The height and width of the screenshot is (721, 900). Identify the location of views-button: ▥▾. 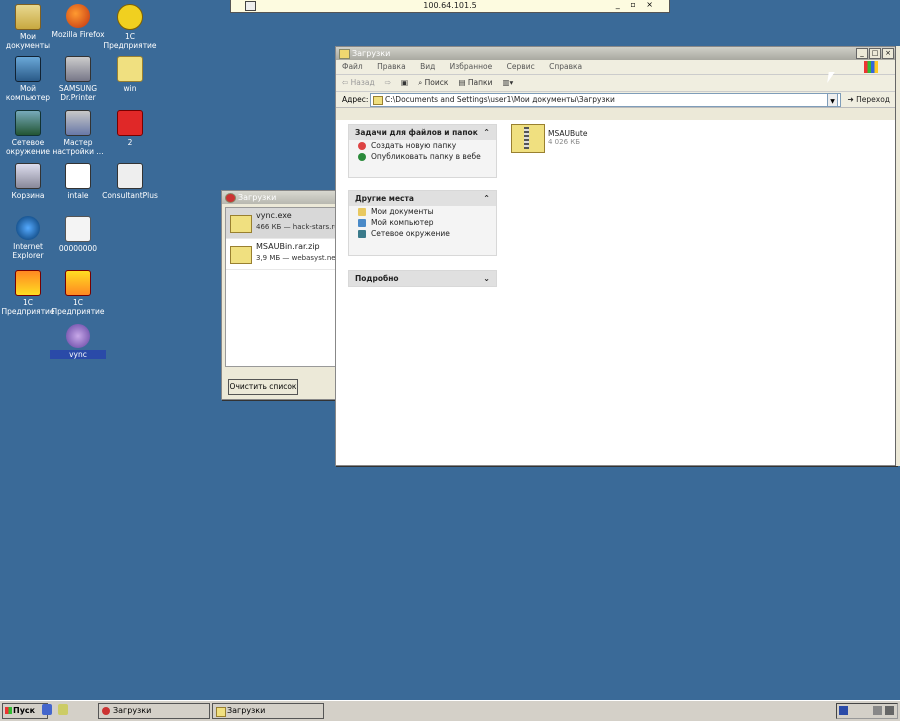
(507, 83).